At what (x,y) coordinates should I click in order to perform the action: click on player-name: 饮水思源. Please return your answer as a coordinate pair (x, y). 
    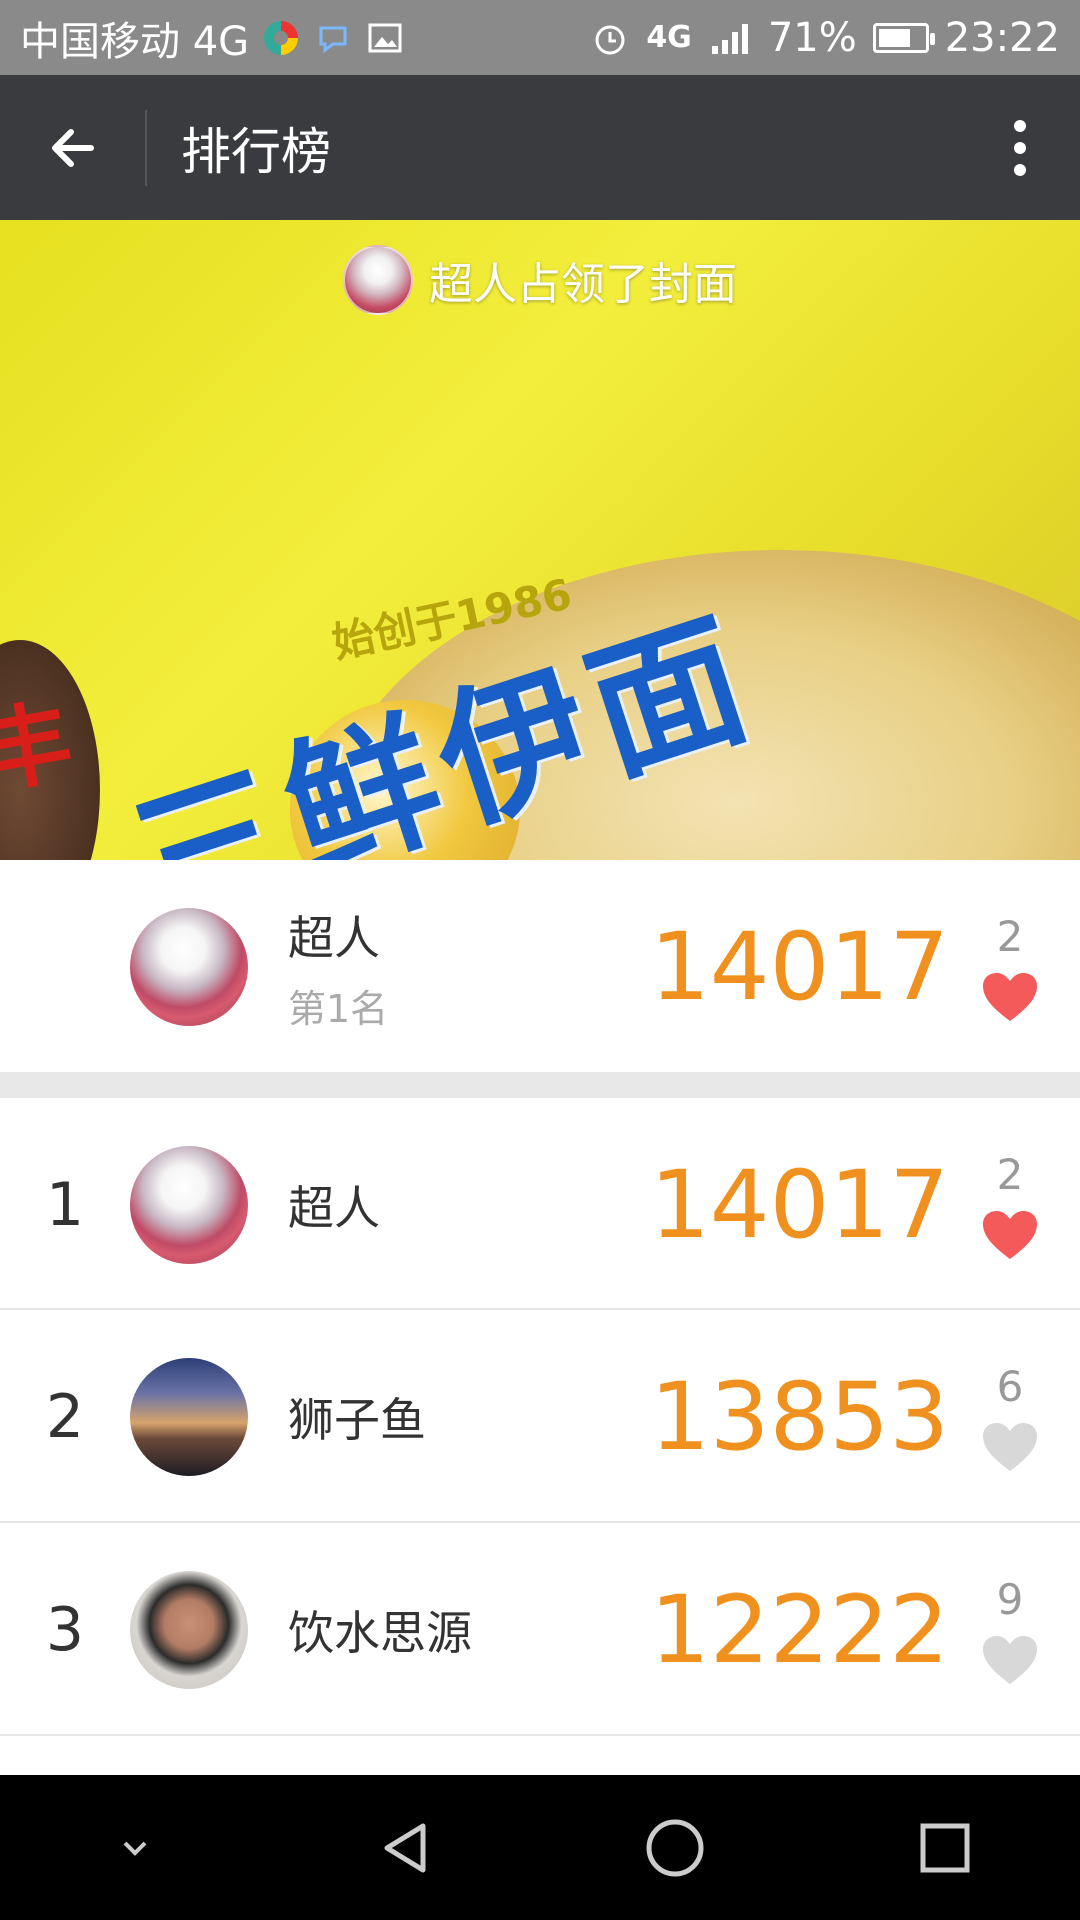
    Looking at the image, I should click on (380, 1633).